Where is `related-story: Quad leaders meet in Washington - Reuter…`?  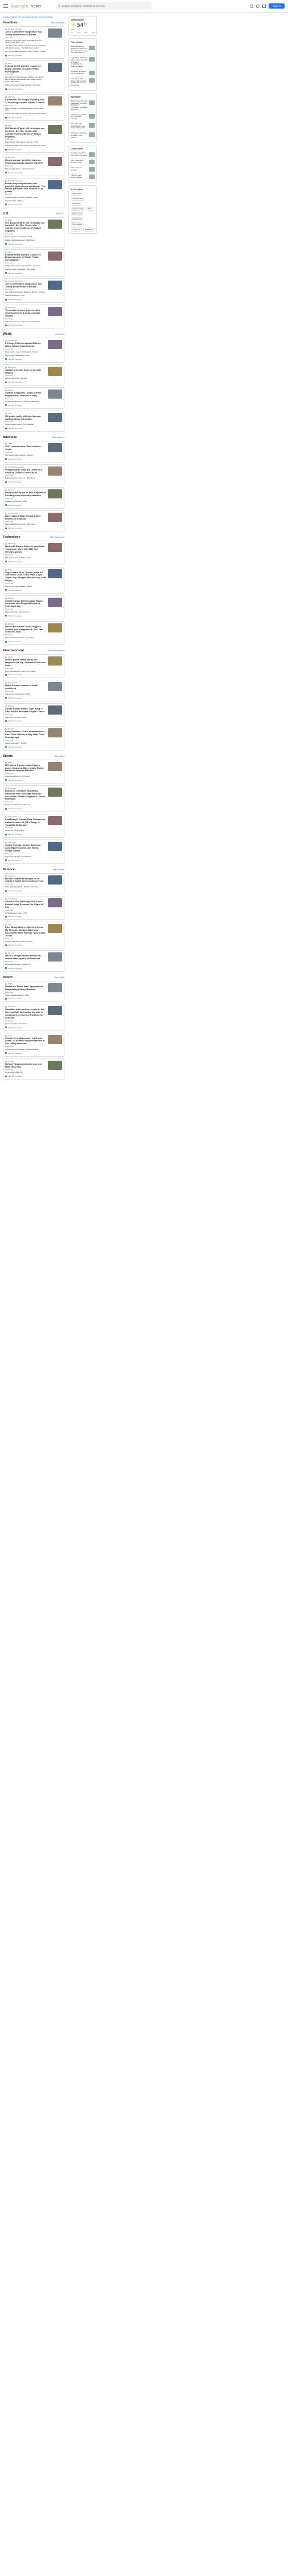
related-story: Quad leaders meet in Washington - Reuter… is located at coordinates (33, 352).